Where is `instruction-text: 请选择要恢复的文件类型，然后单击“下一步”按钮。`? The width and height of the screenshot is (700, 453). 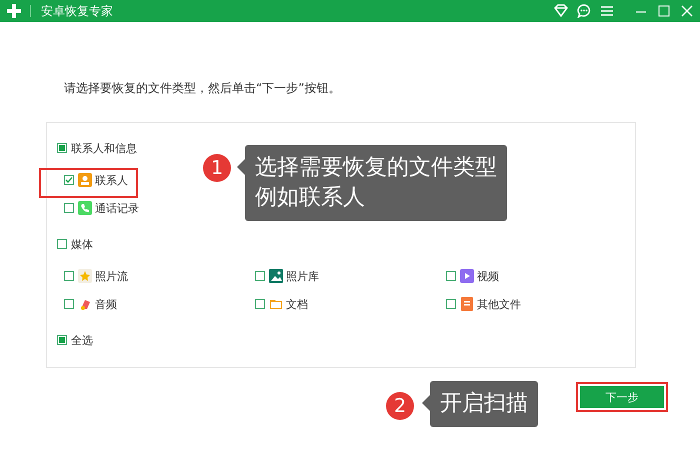 instruction-text: 请选择要恢复的文件类型，然后单击“下一步”按钮。 is located at coordinates (203, 88).